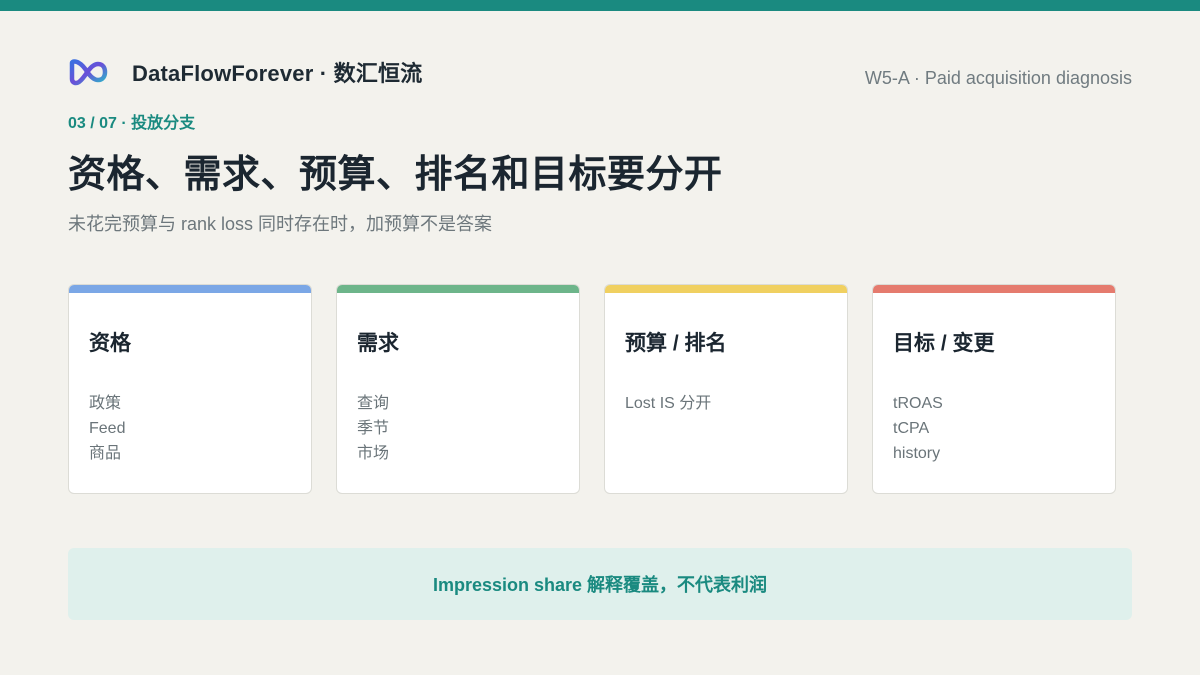  I want to click on card-item: 季节, so click(373, 428).